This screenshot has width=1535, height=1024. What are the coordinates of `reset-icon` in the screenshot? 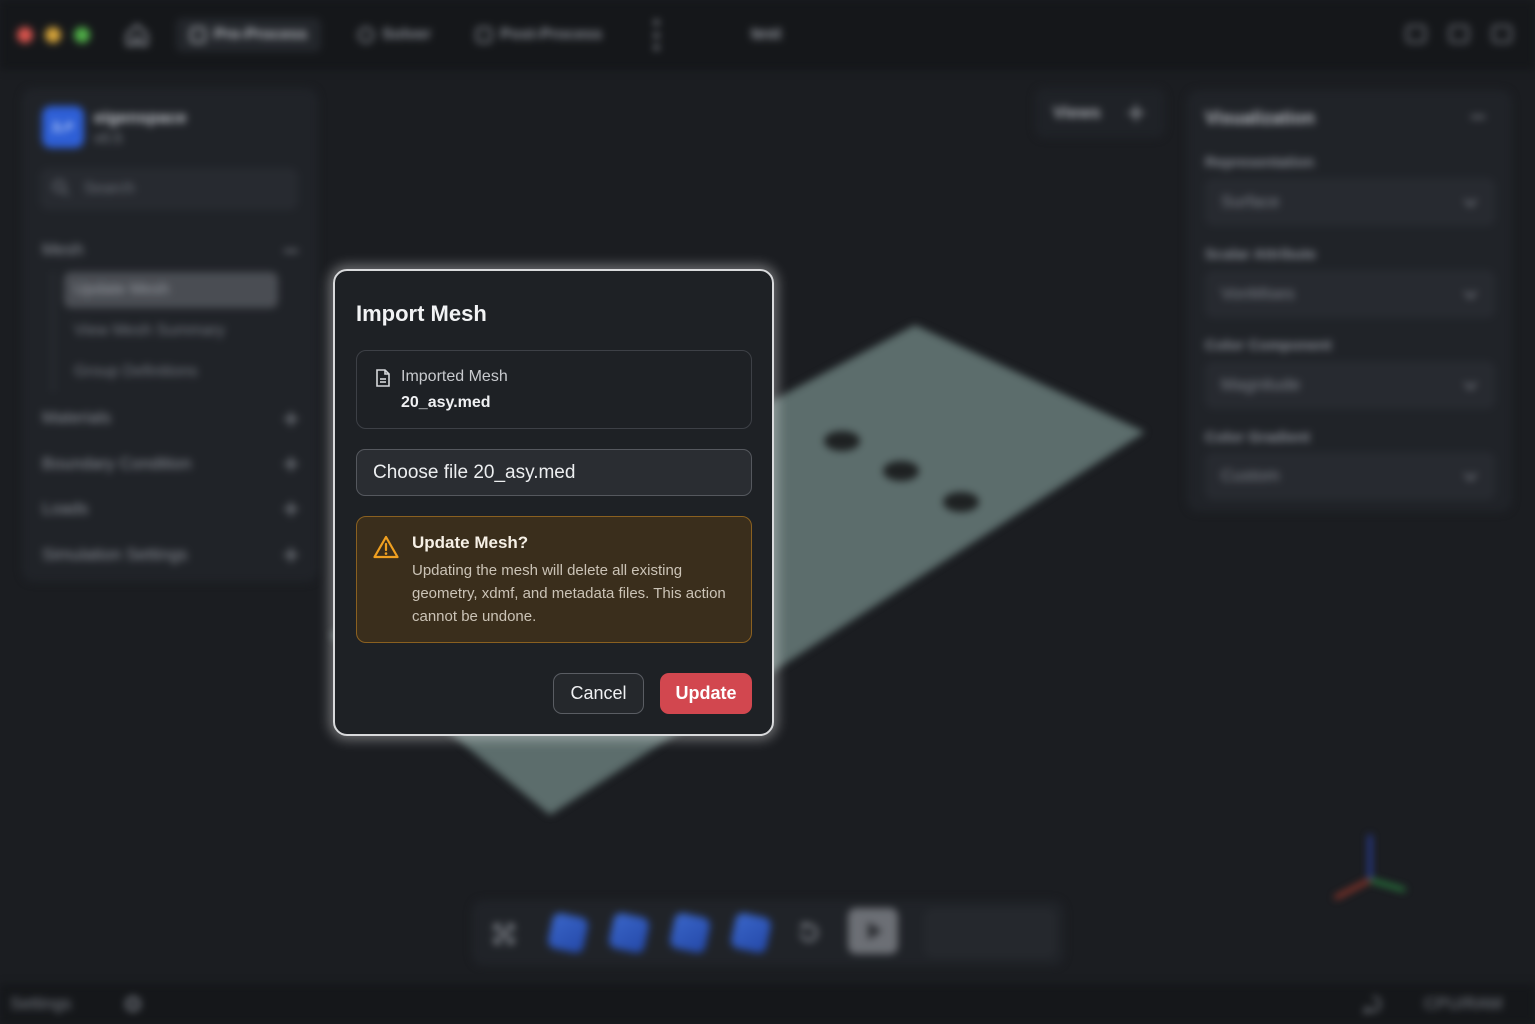 It's located at (809, 933).